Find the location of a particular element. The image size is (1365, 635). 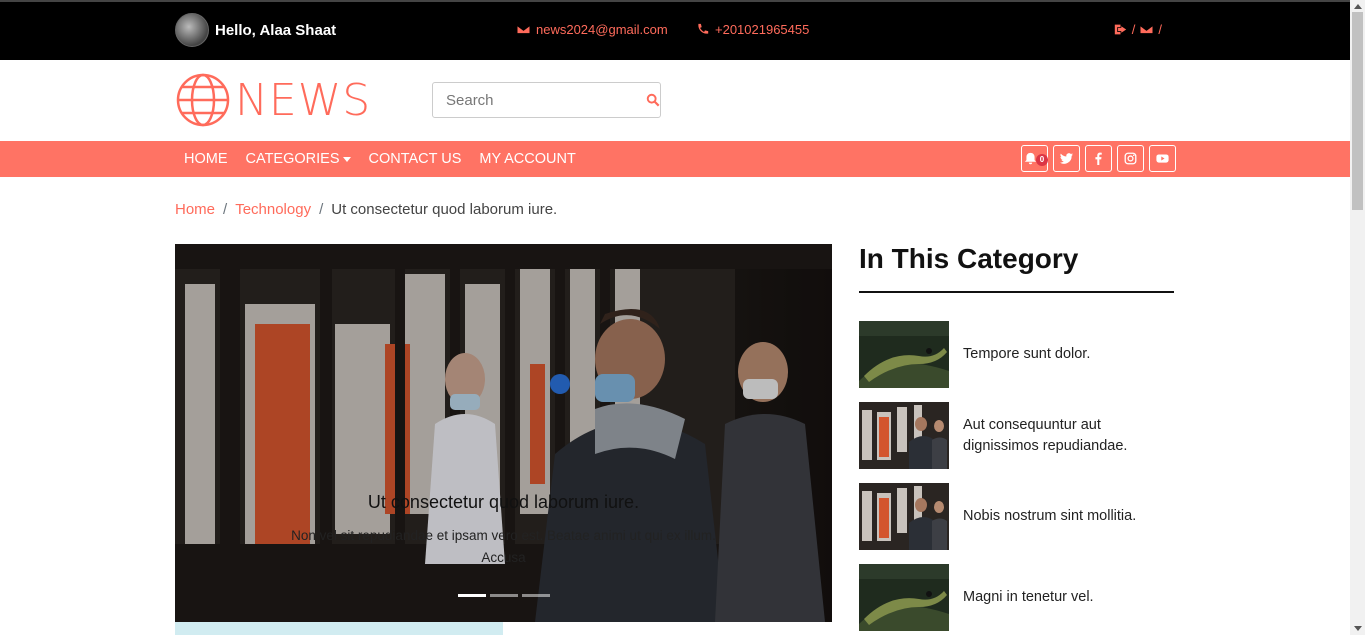

instagram-link is located at coordinates (1130, 158).